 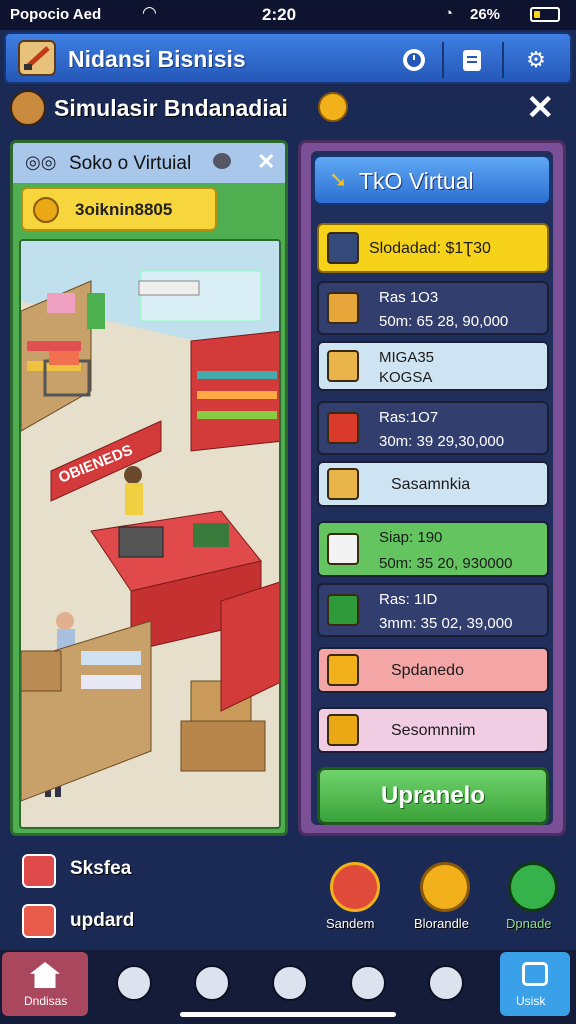 What do you see at coordinates (279, 14) in the screenshot?
I see `status-time: 2:20` at bounding box center [279, 14].